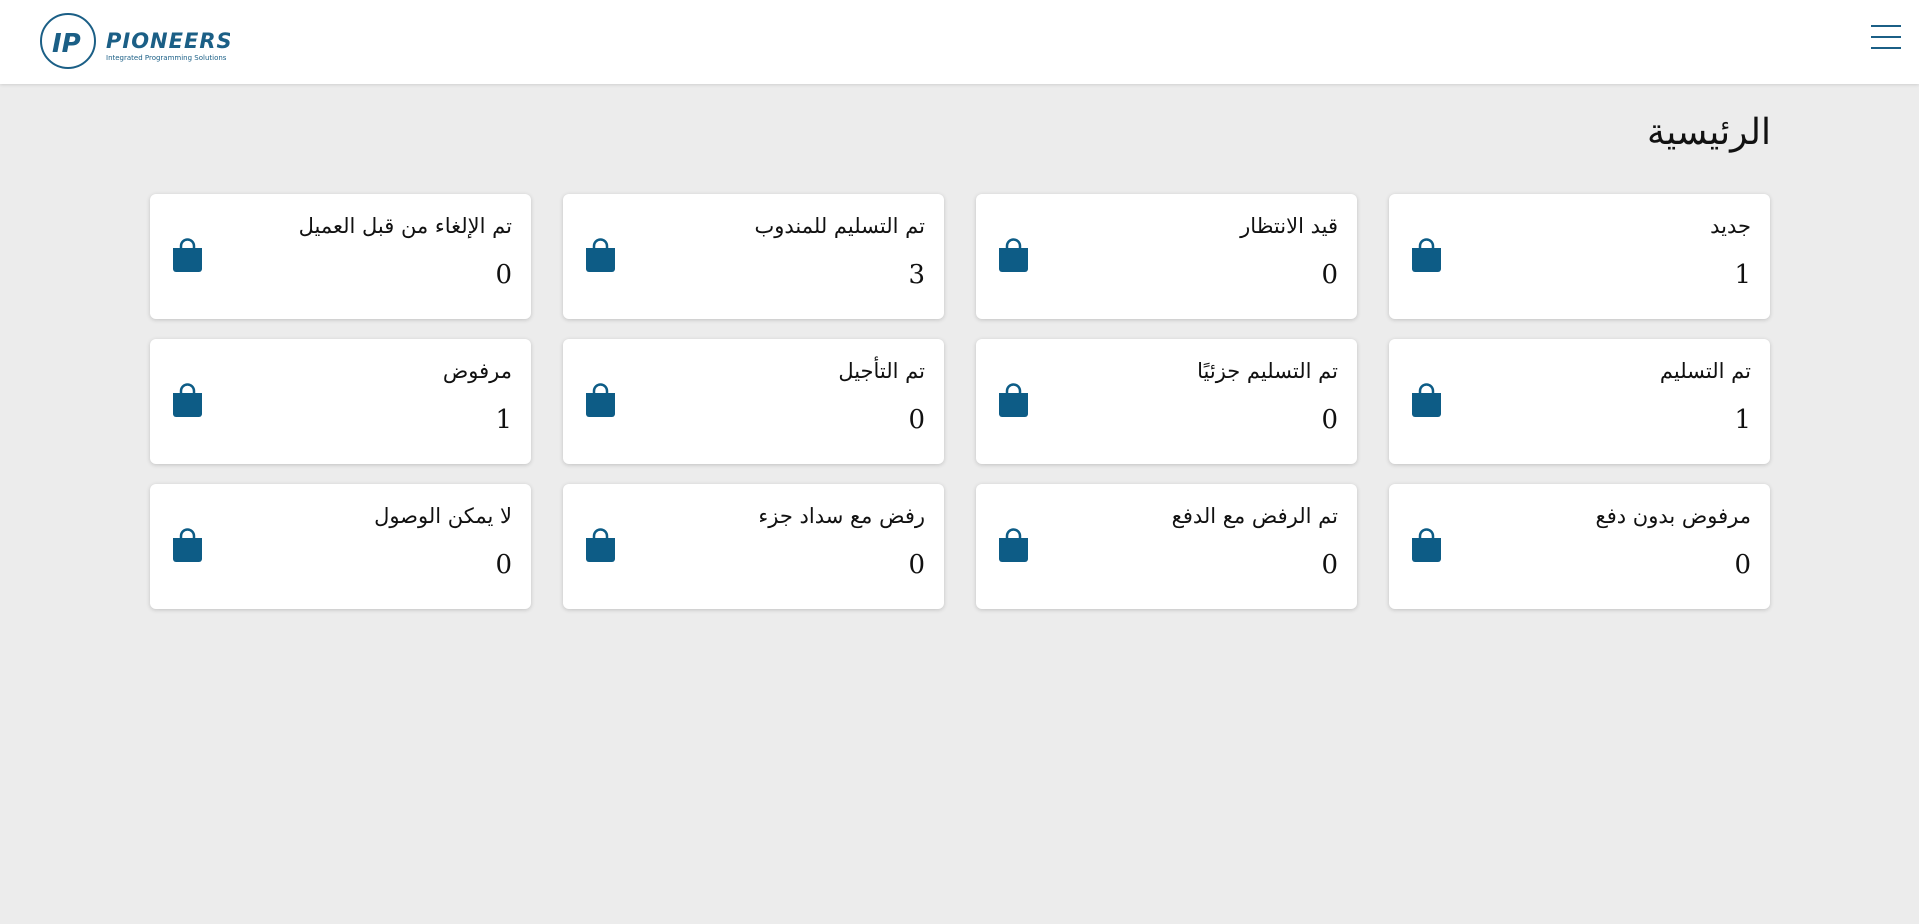 This screenshot has height=924, width=1919. What do you see at coordinates (443, 516) in the screenshot?
I see `card-label: لا يمكن الوصول` at bounding box center [443, 516].